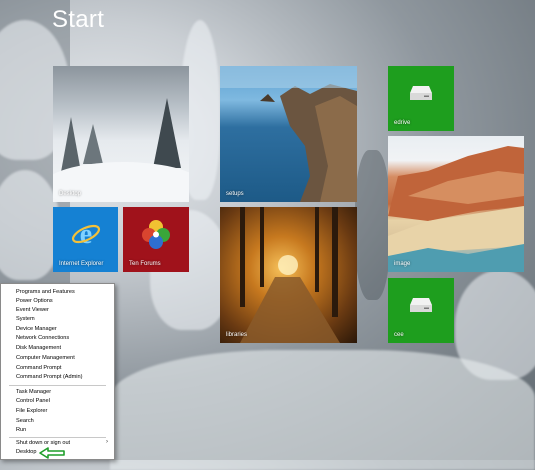 The height and width of the screenshot is (470, 535). I want to click on green-arrow-icon, so click(52, 453).